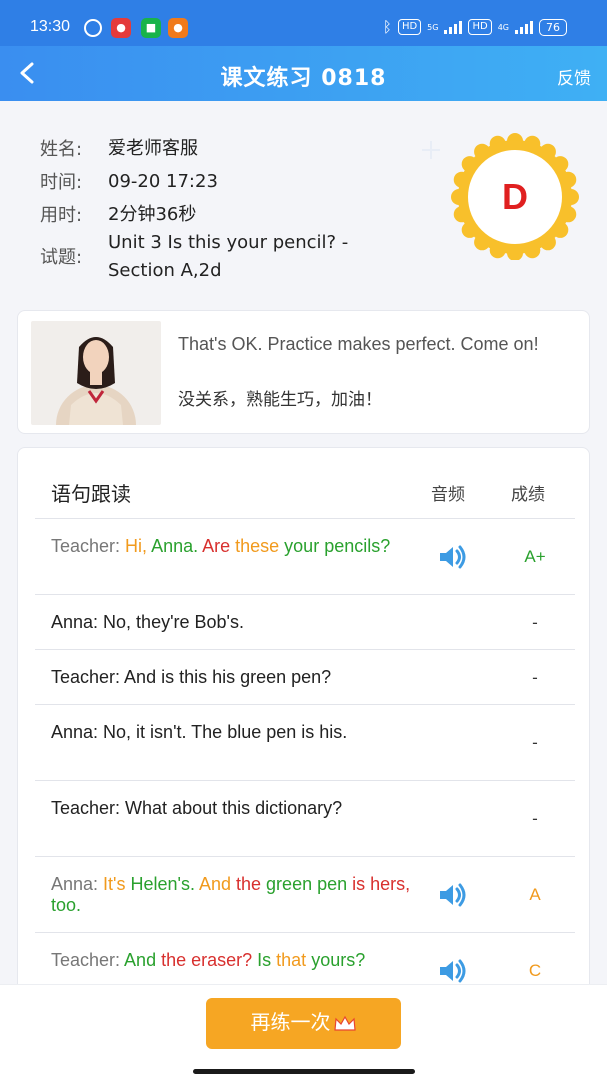  I want to click on table-row: Teacher: What about this dictionary? -, so click(305, 818).